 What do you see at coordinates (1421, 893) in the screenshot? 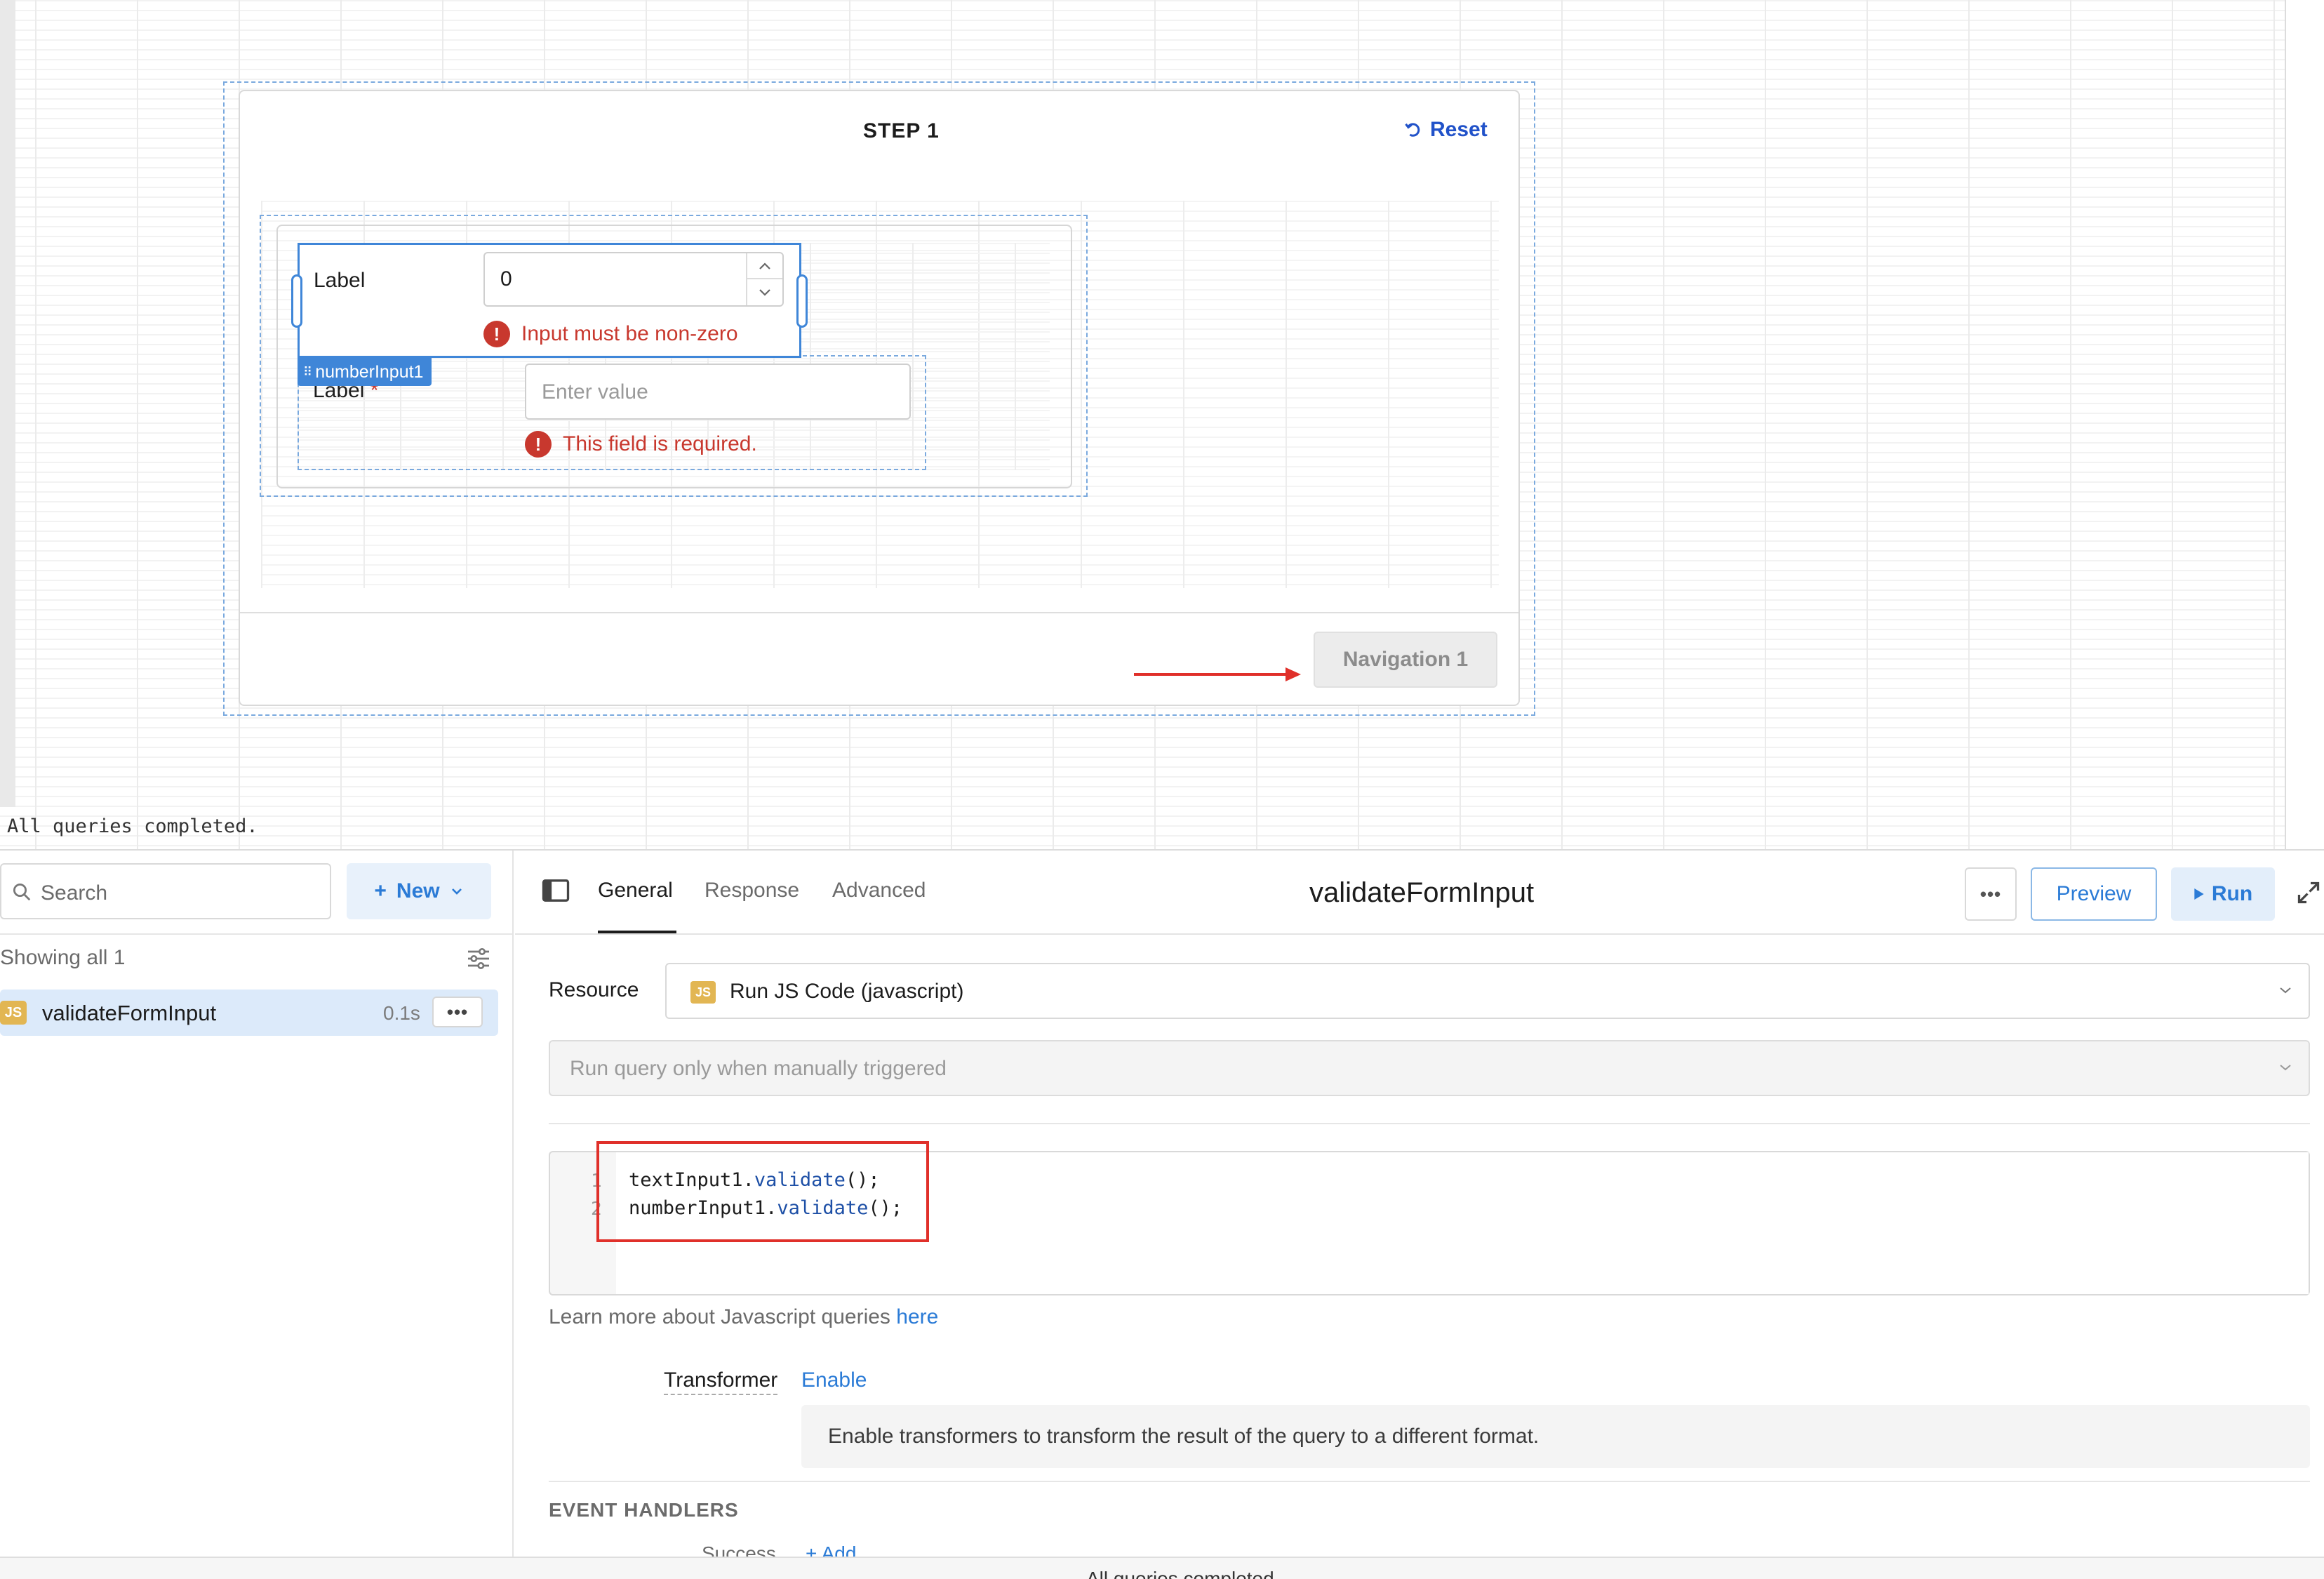
I see `query-title: validateFormInput` at bounding box center [1421, 893].